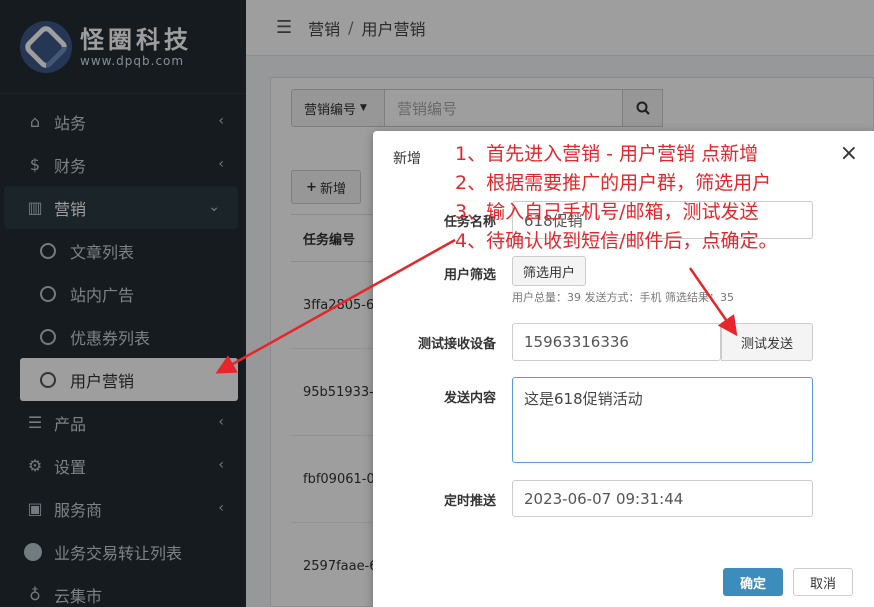 The image size is (874, 607). What do you see at coordinates (613, 183) in the screenshot?
I see `note-step-2: 2、根据需要推广的用户群，筛选用户` at bounding box center [613, 183].